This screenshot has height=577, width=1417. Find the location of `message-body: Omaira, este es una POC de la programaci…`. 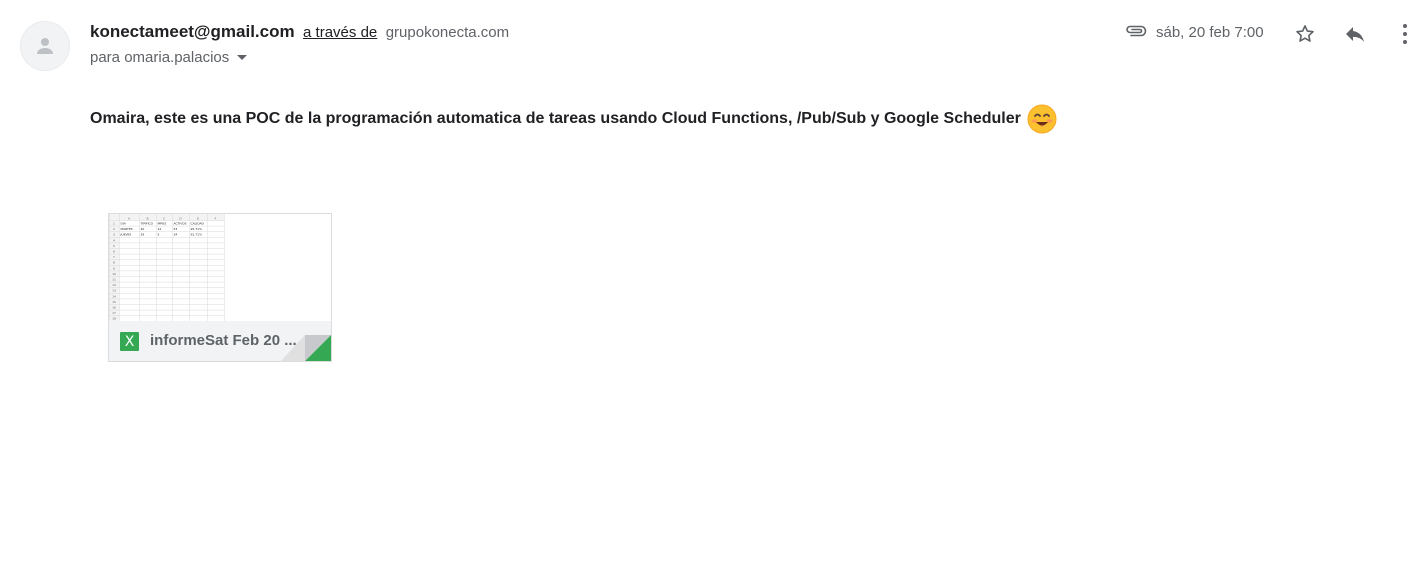

message-body: Omaira, este es una POC de la programaci… is located at coordinates (573, 119).